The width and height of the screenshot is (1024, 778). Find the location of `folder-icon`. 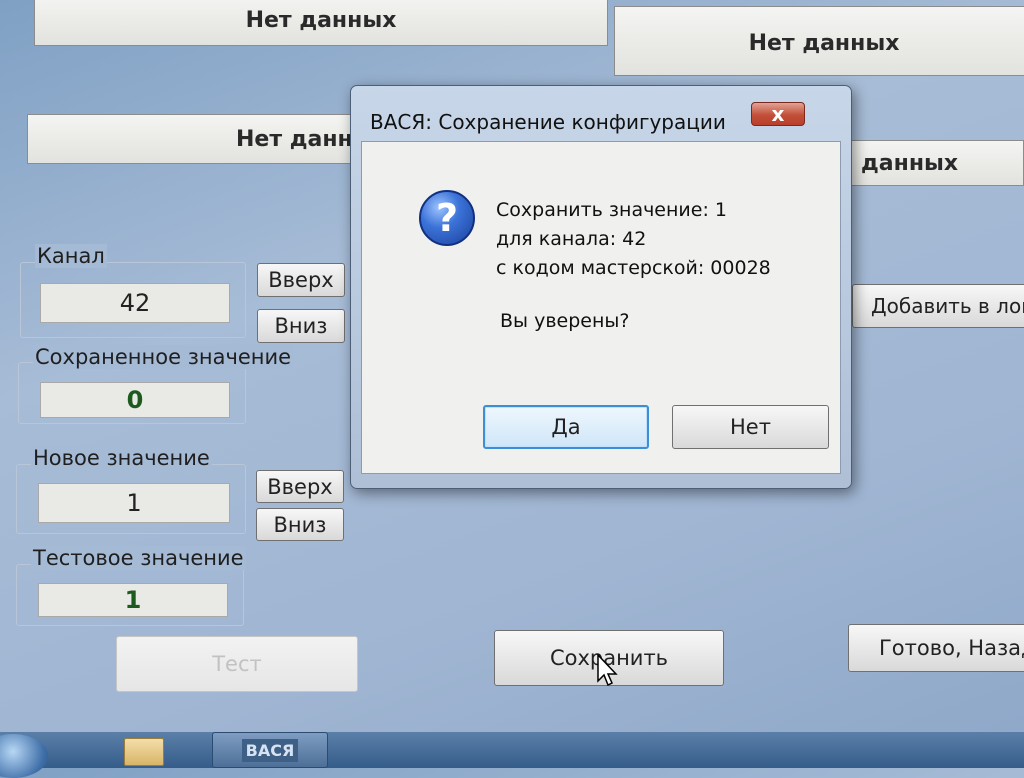

folder-icon is located at coordinates (144, 752).